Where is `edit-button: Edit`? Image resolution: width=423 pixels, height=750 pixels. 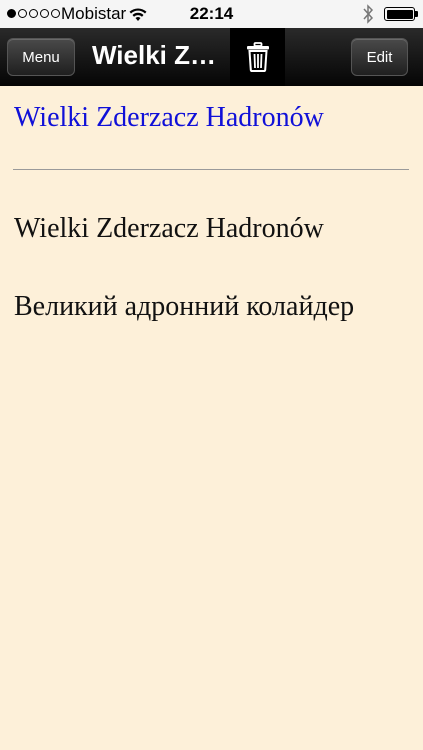
edit-button: Edit is located at coordinates (379, 57).